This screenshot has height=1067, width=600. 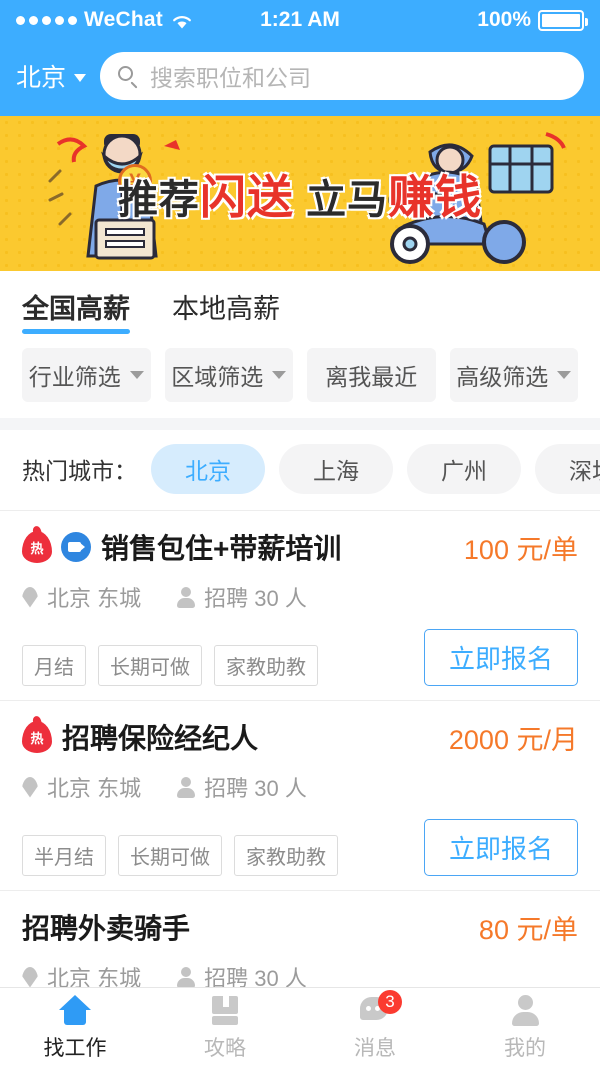 What do you see at coordinates (217, 377) in the screenshot?
I see `filter-region-label: 区域筛选` at bounding box center [217, 377].